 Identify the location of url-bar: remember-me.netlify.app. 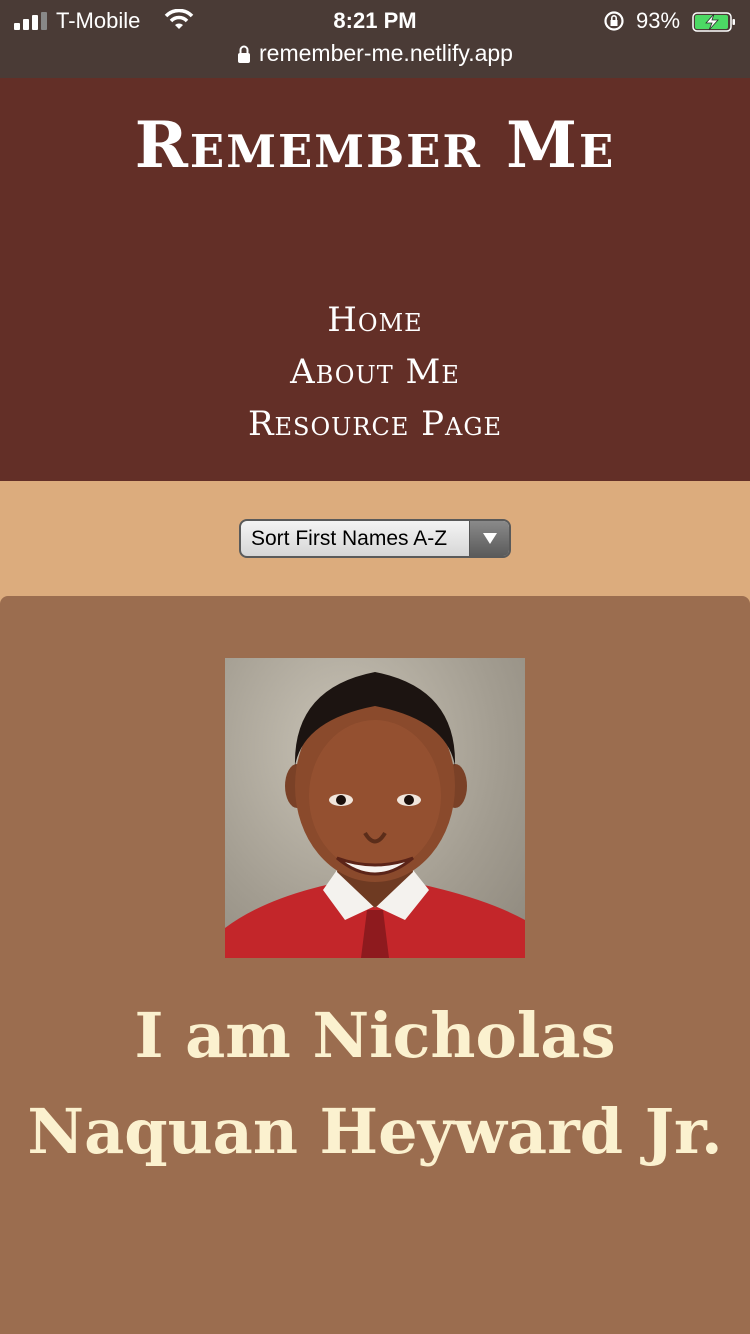
(375, 53).